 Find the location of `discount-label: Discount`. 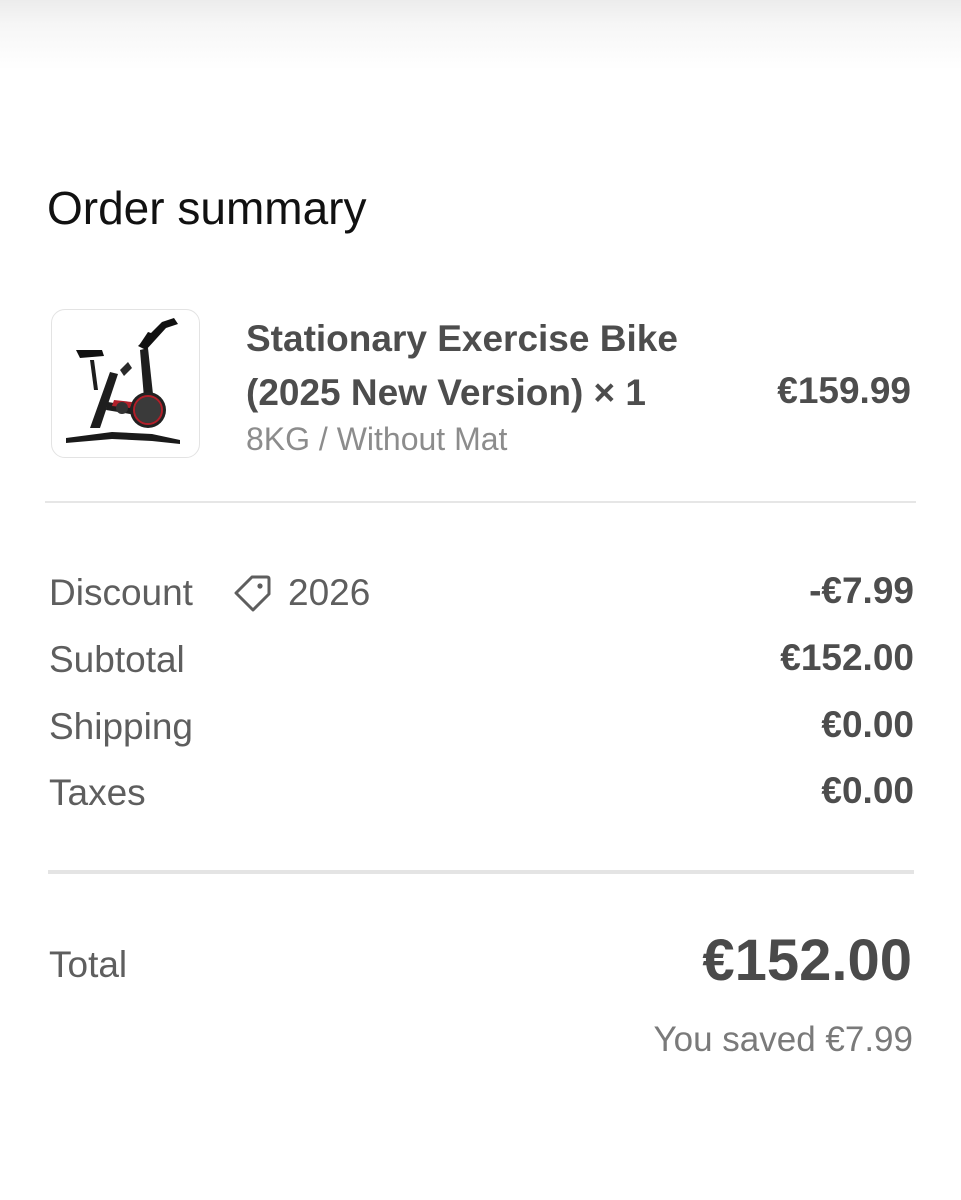

discount-label: Discount is located at coordinates (121, 592).